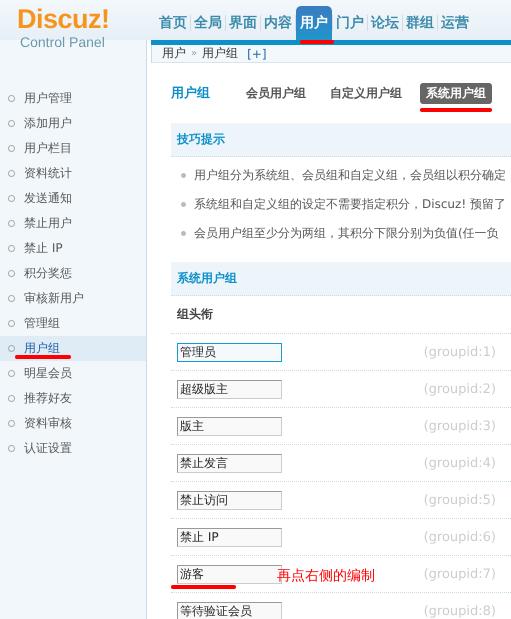  Describe the element at coordinates (48, 448) in the screenshot. I see `sidebar-item: 认证设置` at that location.